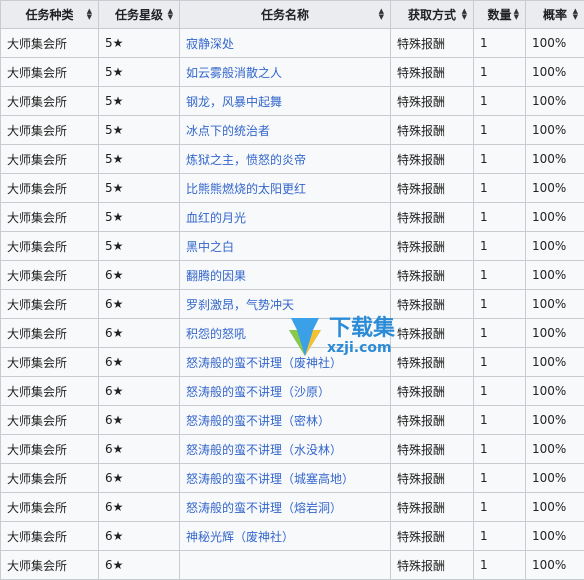  I want to click on quest-link: 怒涛般的蛮不讲理（密林）, so click(258, 421).